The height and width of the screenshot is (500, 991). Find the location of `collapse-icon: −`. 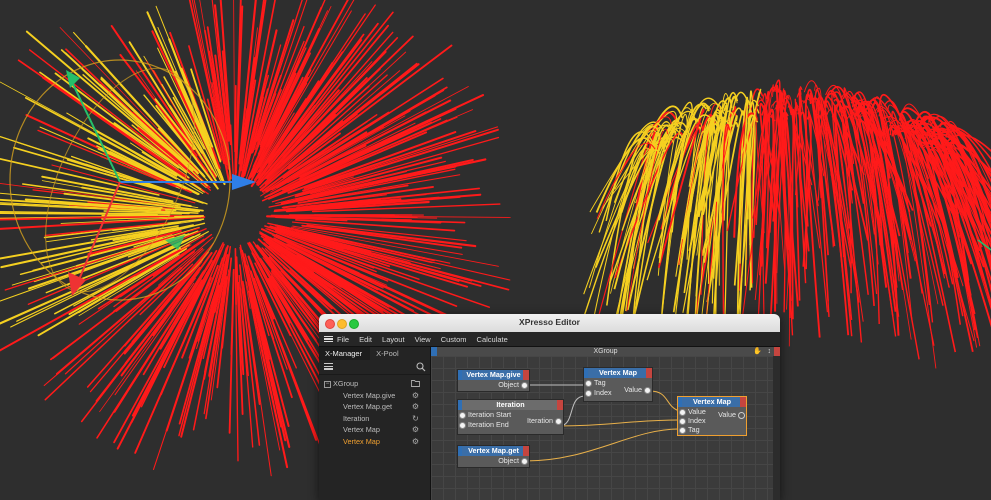

collapse-icon: − is located at coordinates (327, 384).